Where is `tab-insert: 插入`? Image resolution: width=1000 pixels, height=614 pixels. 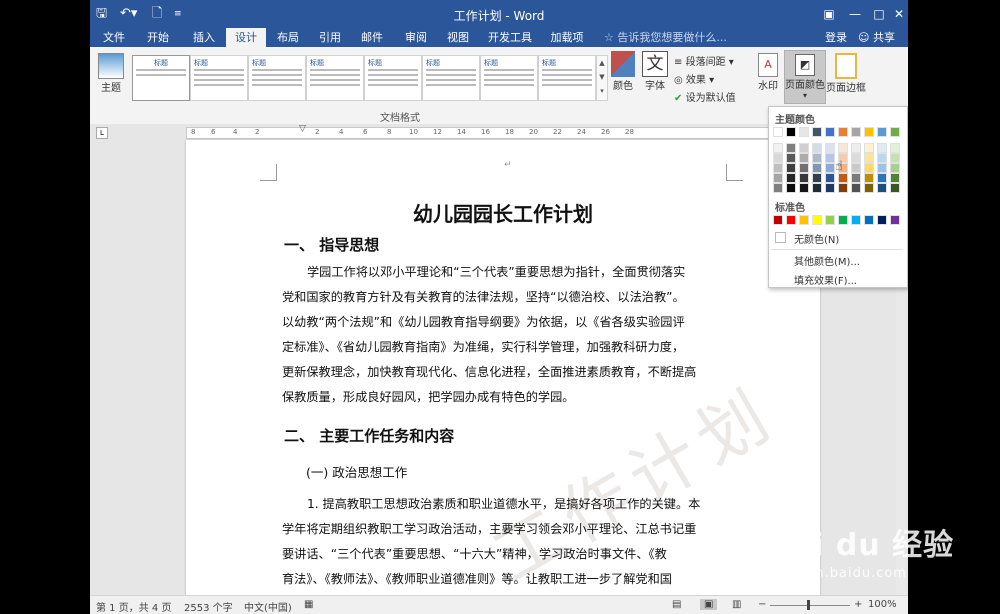
tab-insert: 插入 is located at coordinates (204, 37).